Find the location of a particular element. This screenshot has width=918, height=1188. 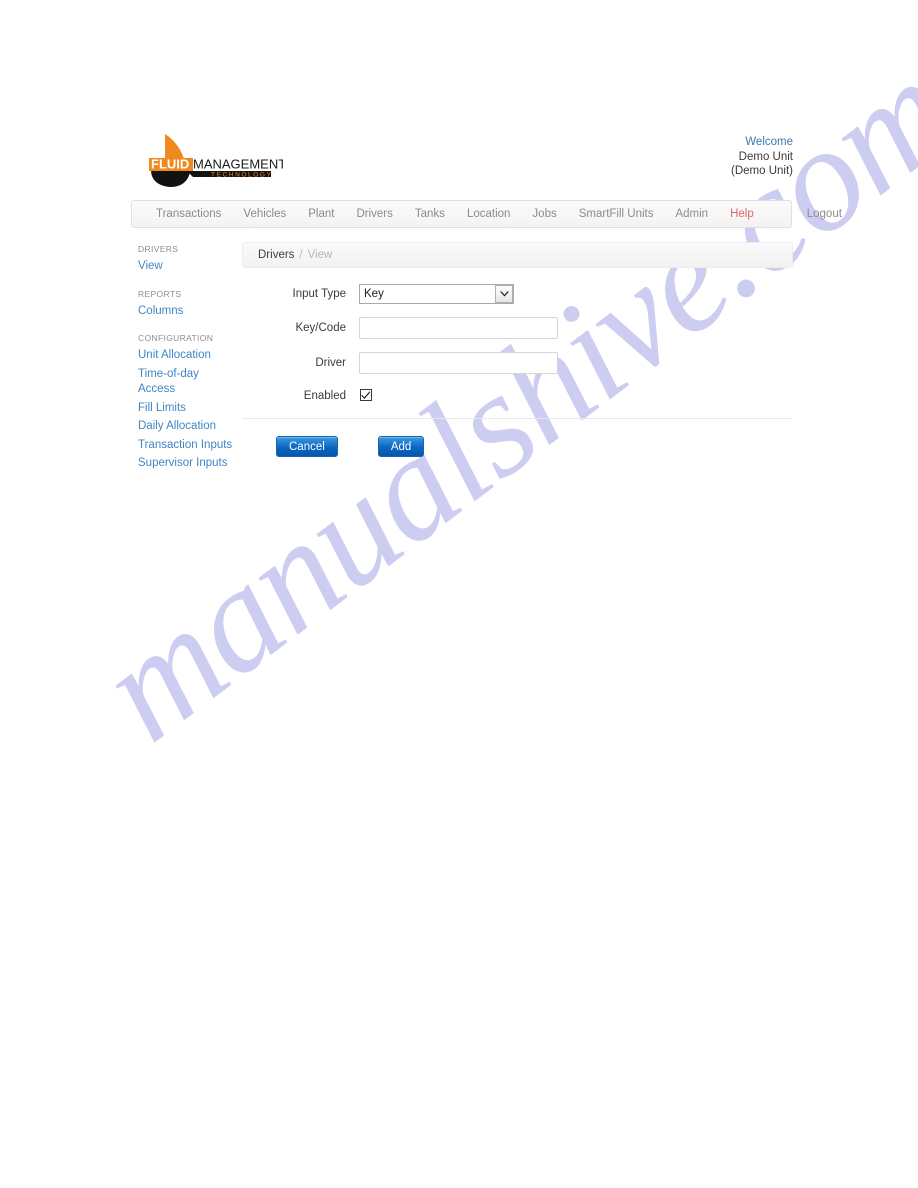

svg-text: TECHNOLOGY is located at coordinates (242, 175).